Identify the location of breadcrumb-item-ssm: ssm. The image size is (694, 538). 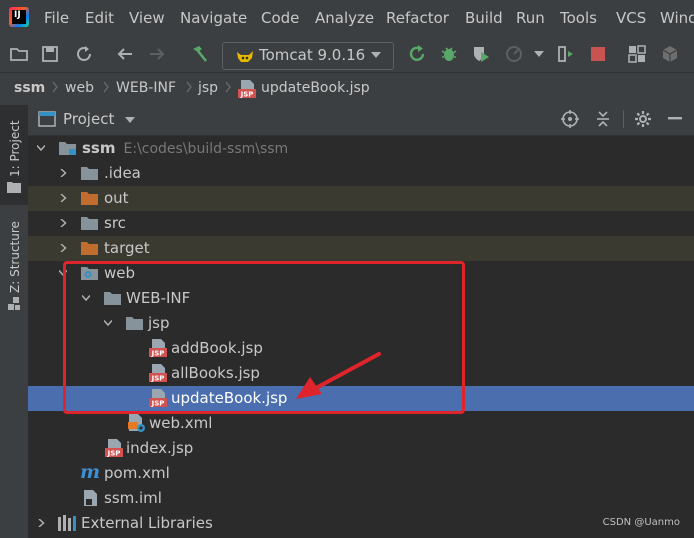
(29, 88).